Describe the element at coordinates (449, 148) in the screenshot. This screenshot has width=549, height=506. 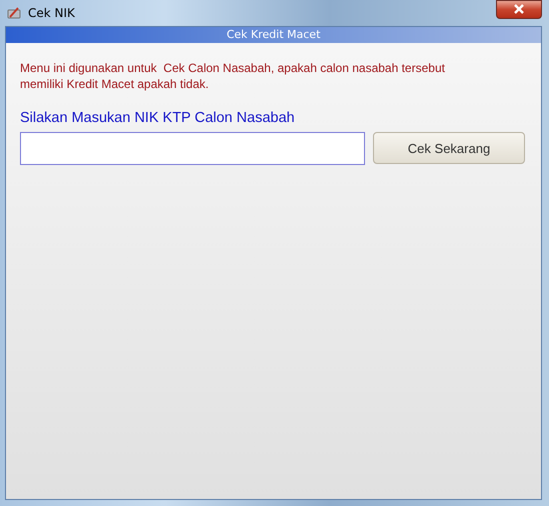
I see `check-button: Cek Sekarang` at that location.